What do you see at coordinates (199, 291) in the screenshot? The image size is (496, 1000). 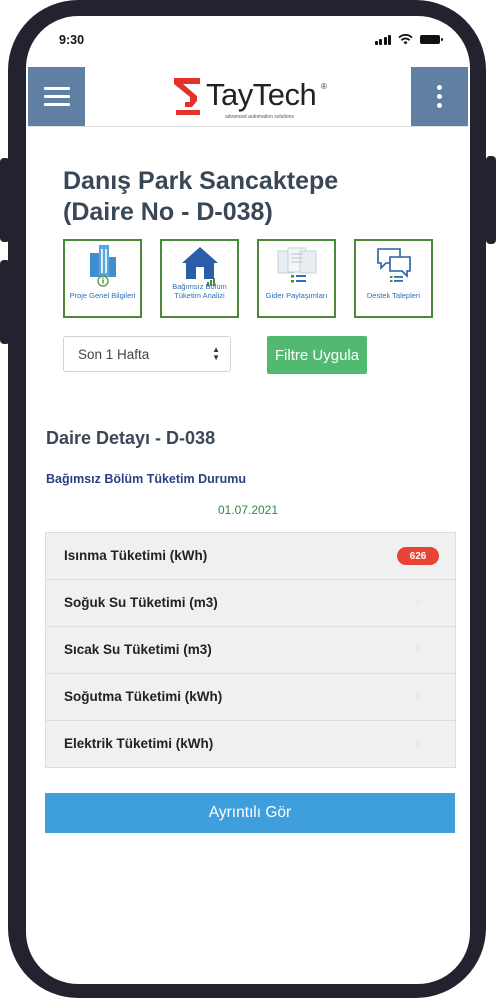 I see `tile-label: Bağımsız Bölüm Tüketim Analizi` at bounding box center [199, 291].